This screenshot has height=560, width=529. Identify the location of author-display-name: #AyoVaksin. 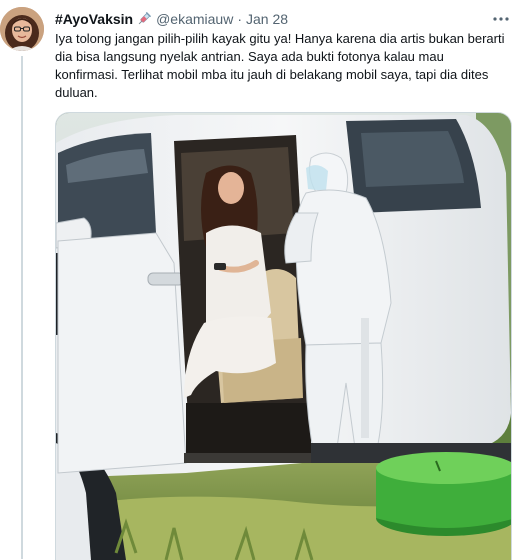
(94, 19).